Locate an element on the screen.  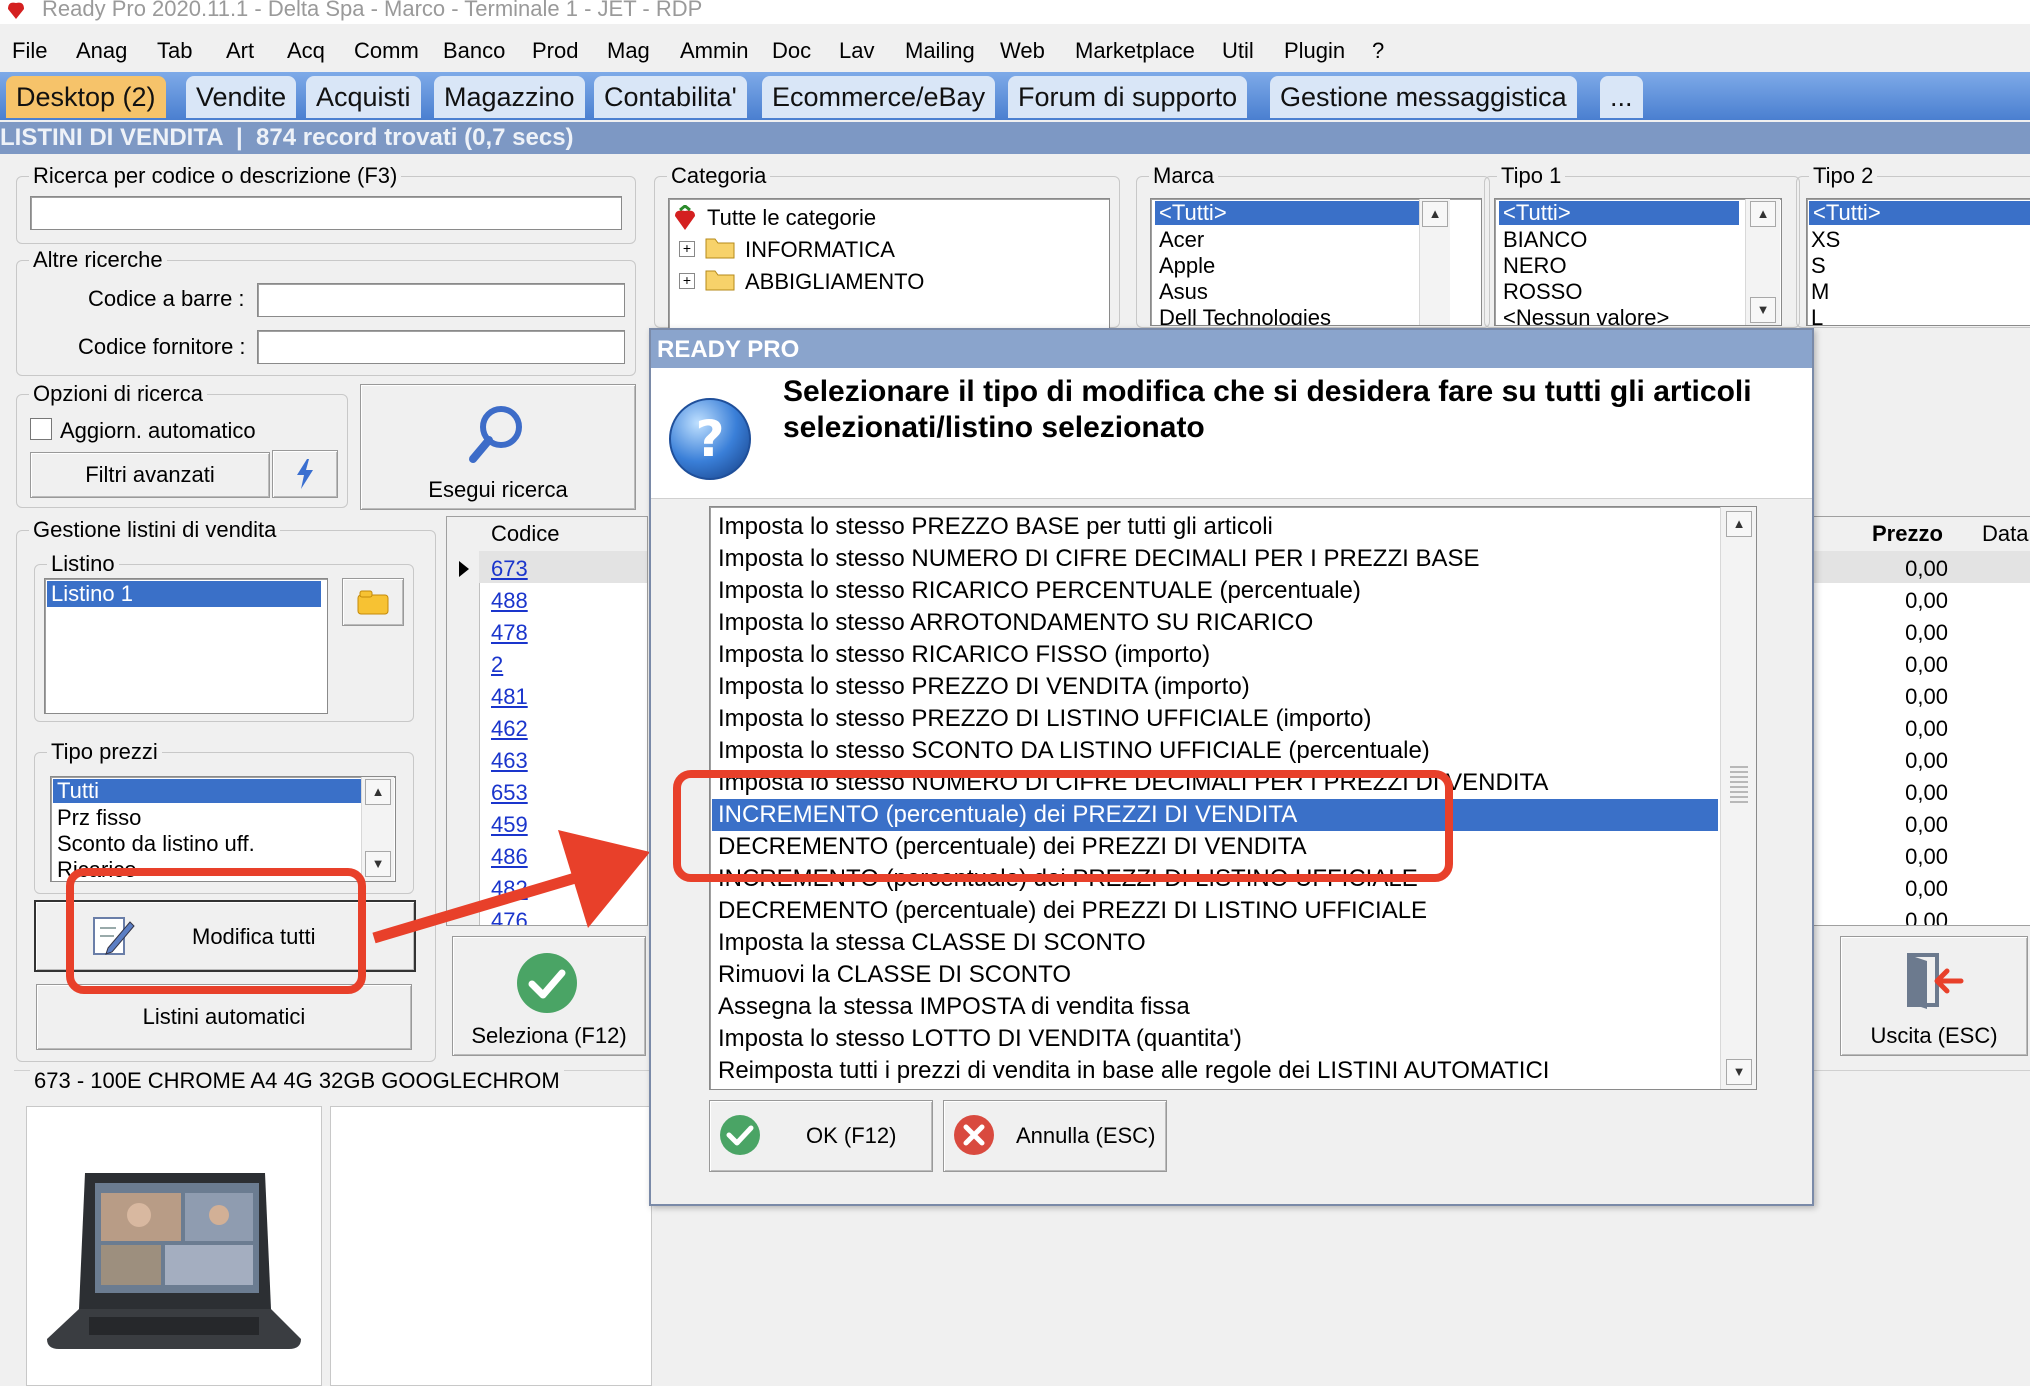
brand-item: Dell Technologies is located at coordinates (1245, 315).